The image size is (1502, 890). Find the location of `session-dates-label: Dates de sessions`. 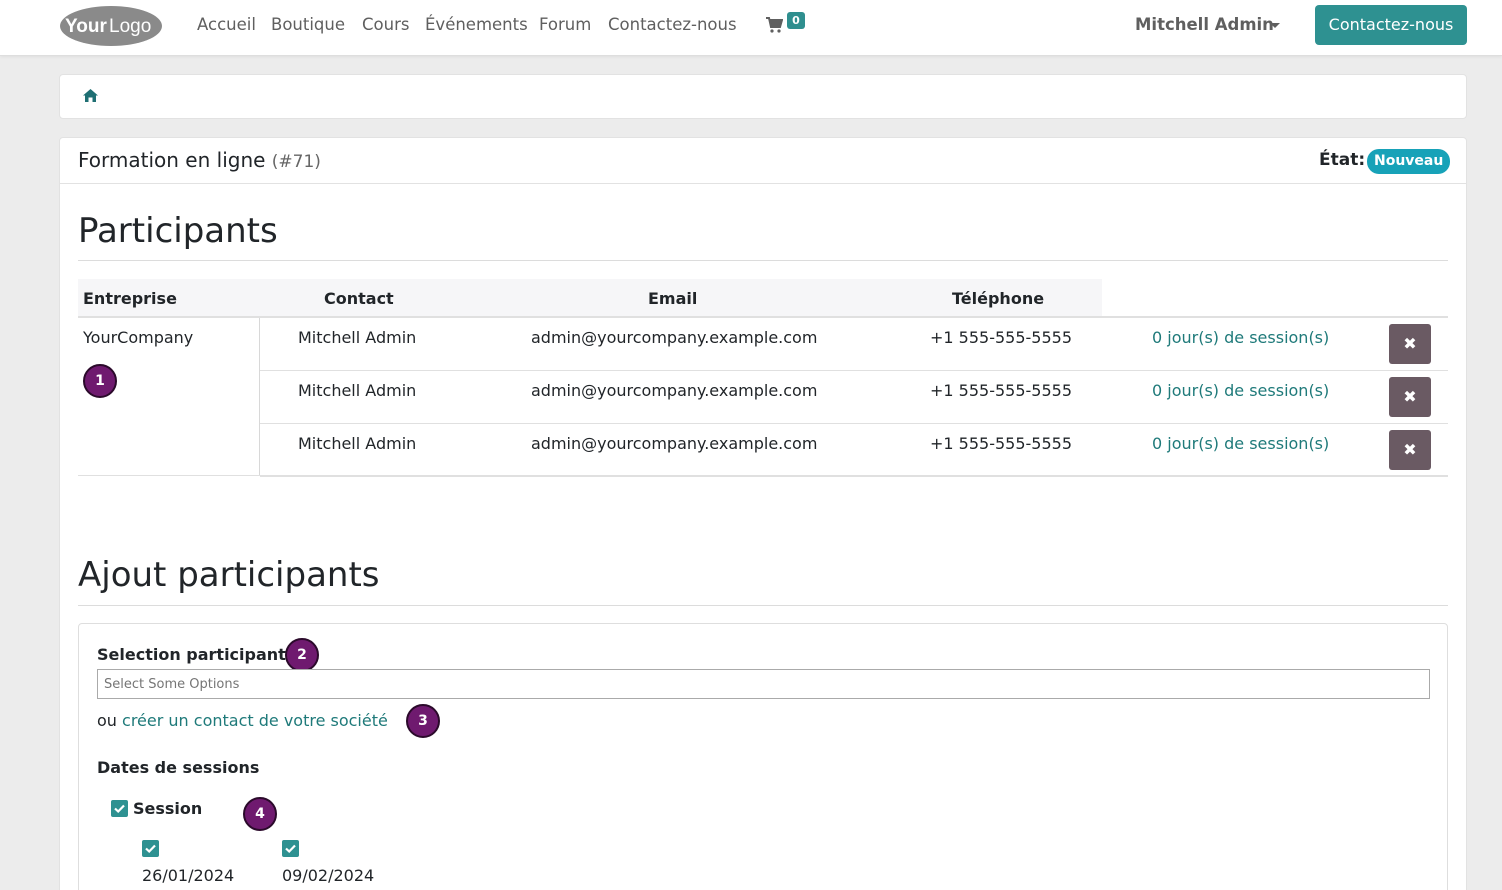

session-dates-label: Dates de sessions is located at coordinates (178, 767).